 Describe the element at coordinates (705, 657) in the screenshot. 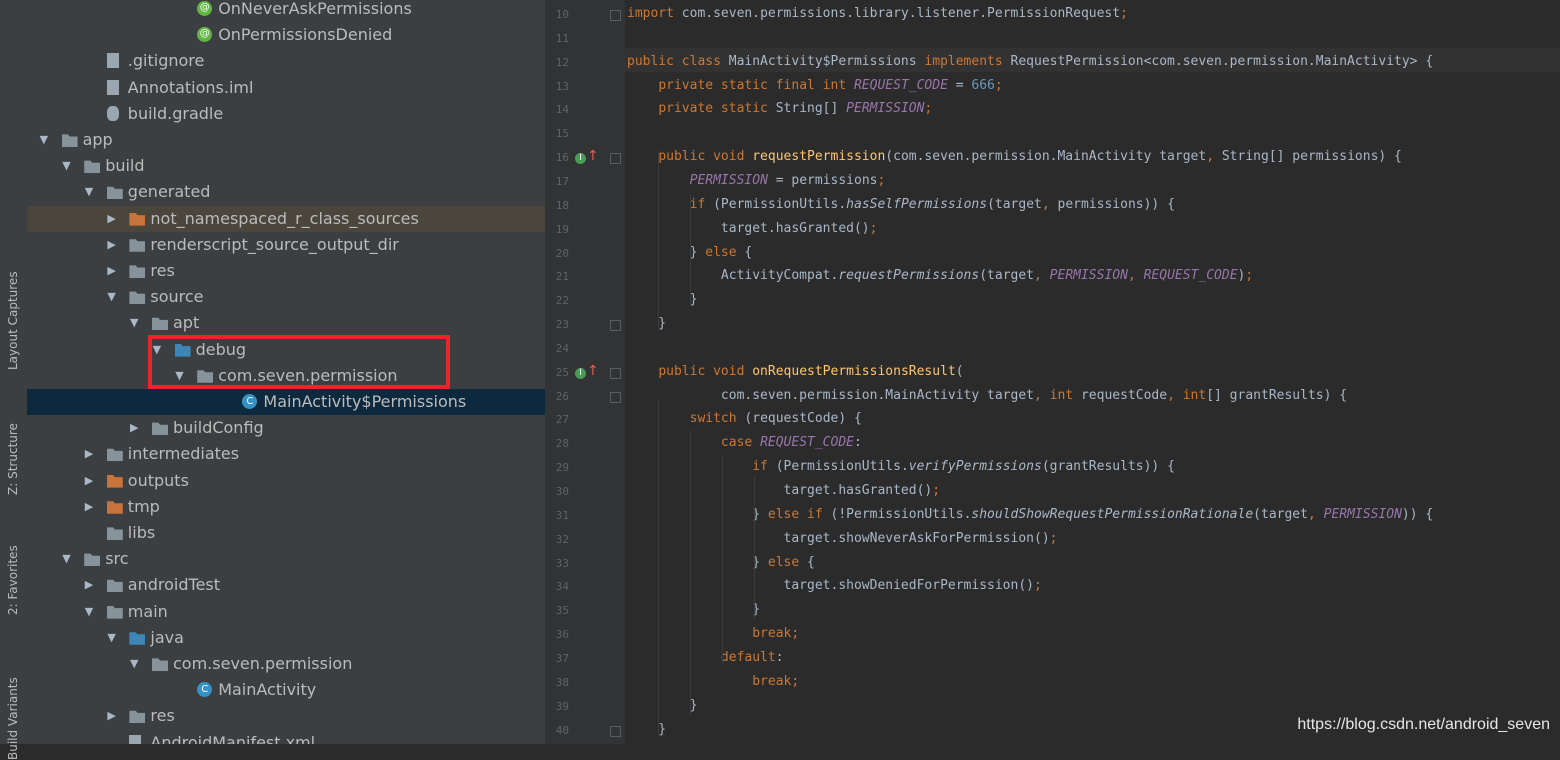

I see `code-line: default:` at that location.